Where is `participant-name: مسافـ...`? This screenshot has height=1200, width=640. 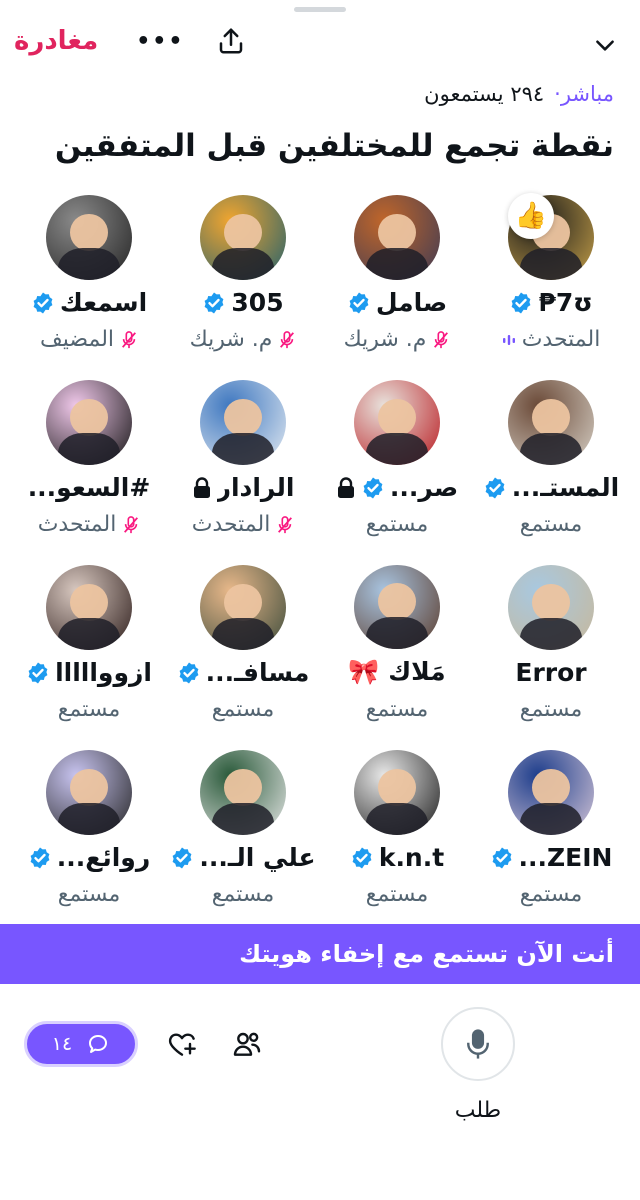 participant-name: مسافـ... is located at coordinates (257, 672).